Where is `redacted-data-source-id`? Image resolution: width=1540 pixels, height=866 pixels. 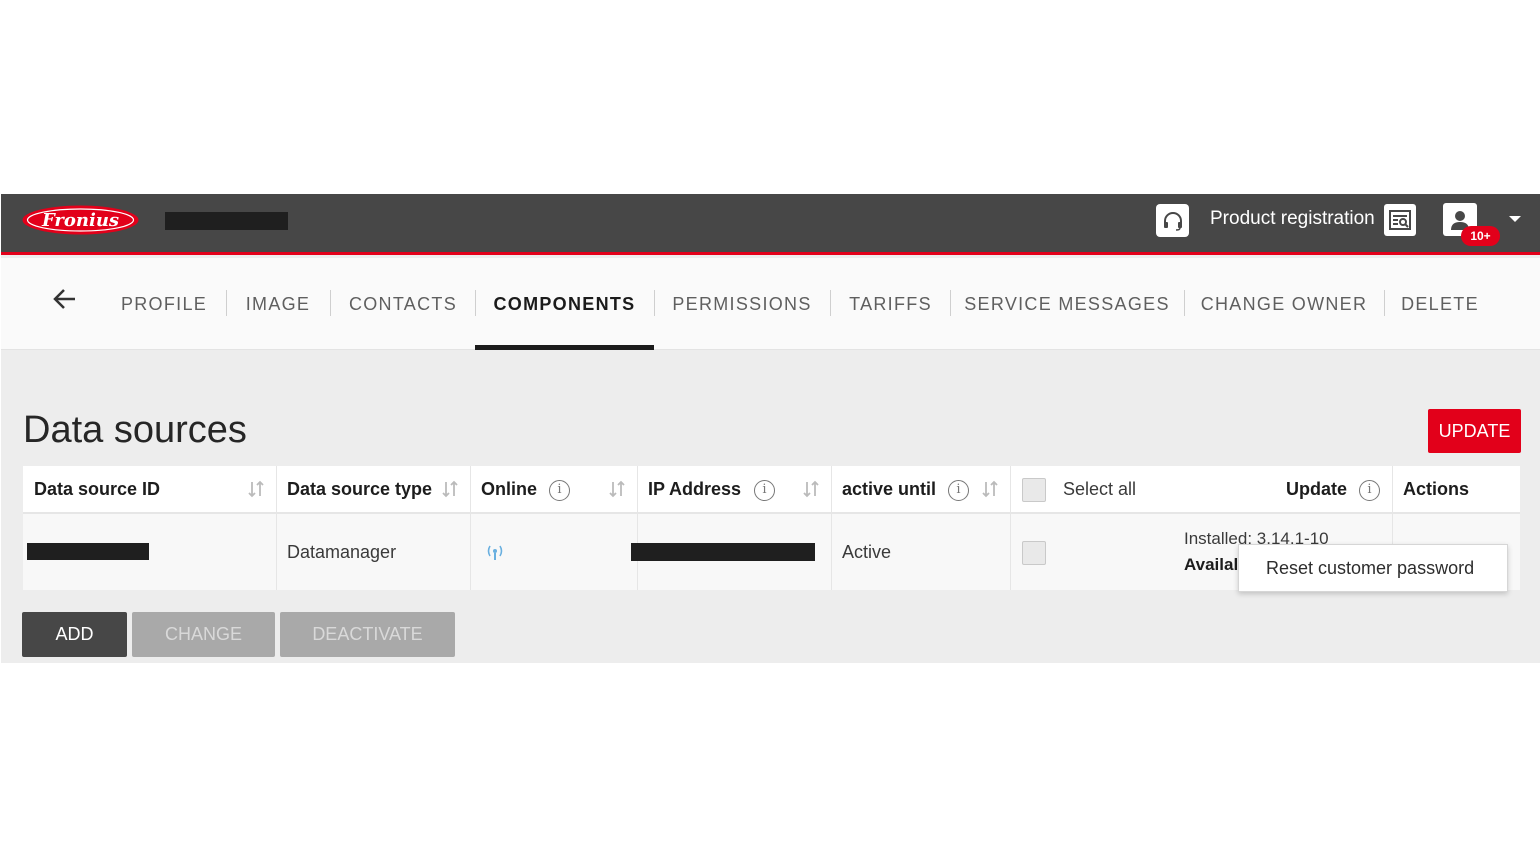
redacted-data-source-id is located at coordinates (88, 551).